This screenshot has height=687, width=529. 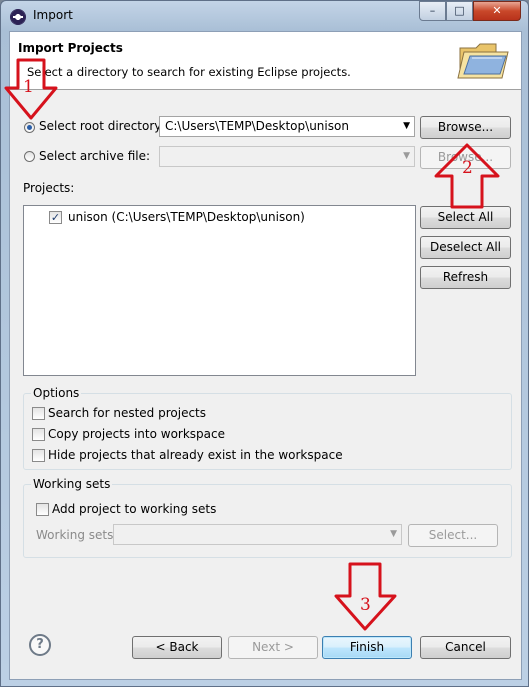 What do you see at coordinates (465, 277) in the screenshot?
I see `refresh-button: Refresh` at bounding box center [465, 277].